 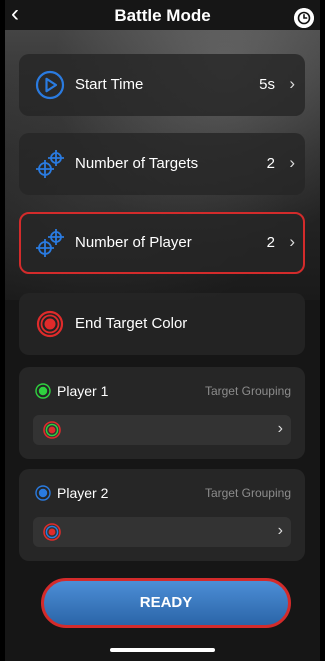 I want to click on end-target-color-row: End Target Color, so click(x=162, y=324).